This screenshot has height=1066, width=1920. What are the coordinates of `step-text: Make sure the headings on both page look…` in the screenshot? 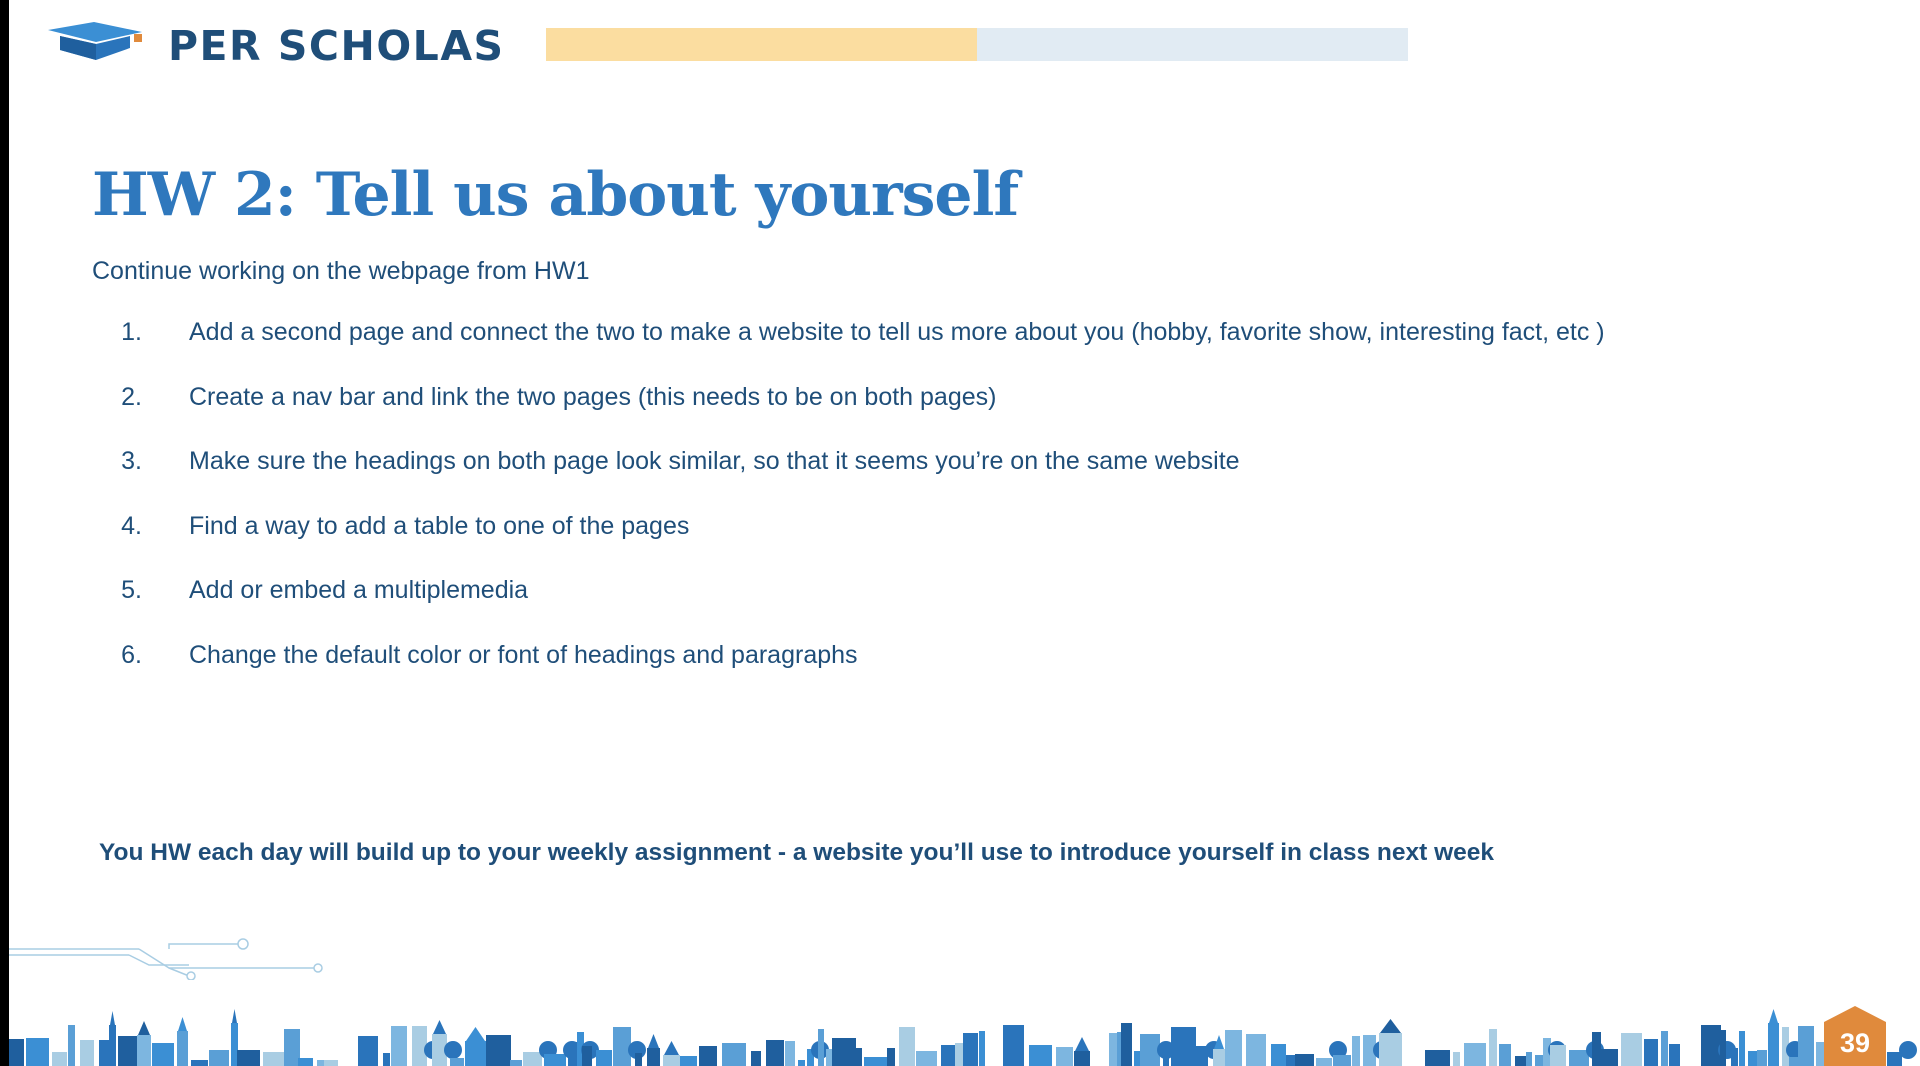 It's located at (714, 461).